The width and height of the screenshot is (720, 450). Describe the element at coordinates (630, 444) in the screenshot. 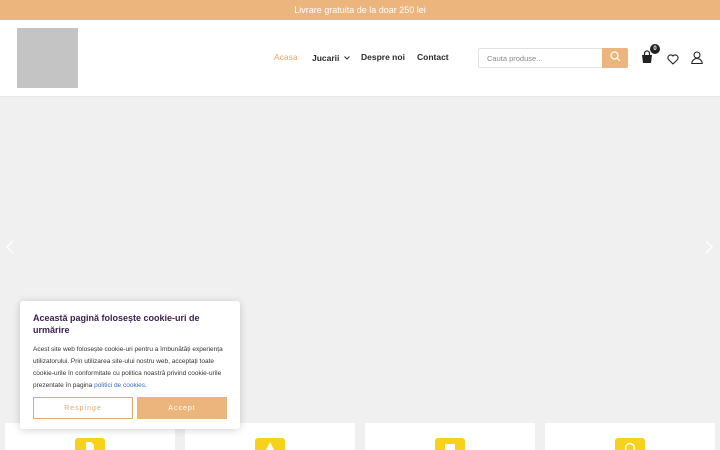

I see `circle-icon` at that location.